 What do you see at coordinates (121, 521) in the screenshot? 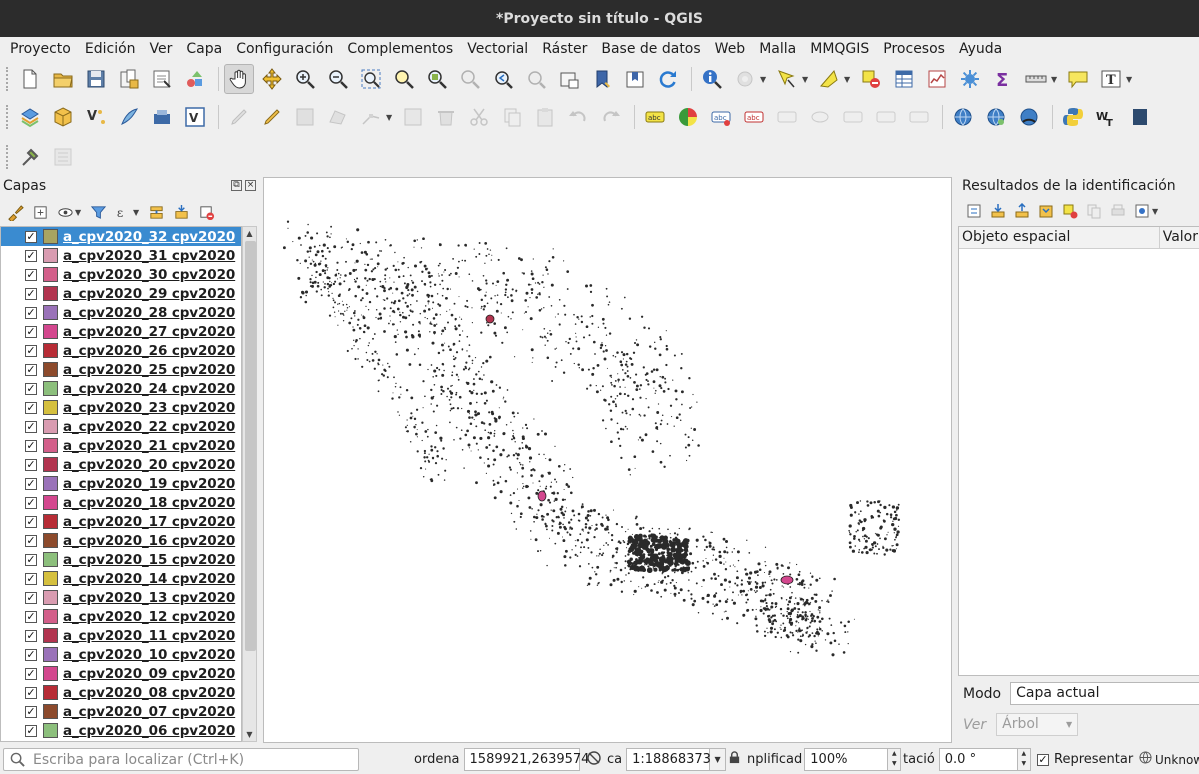
I see `layer-item: ✓ a_cpv2020_17 cpv2020` at bounding box center [121, 521].